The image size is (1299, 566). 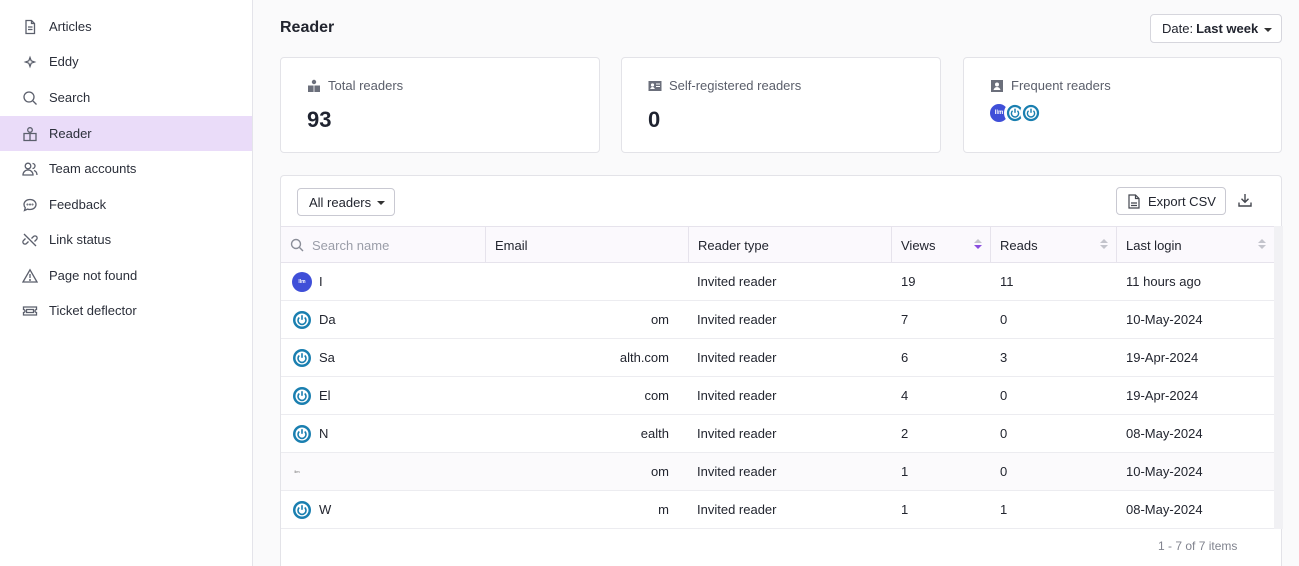 I want to click on table-row: llm I Invited reader 19 11 11 hours ago, so click(x=777, y=282).